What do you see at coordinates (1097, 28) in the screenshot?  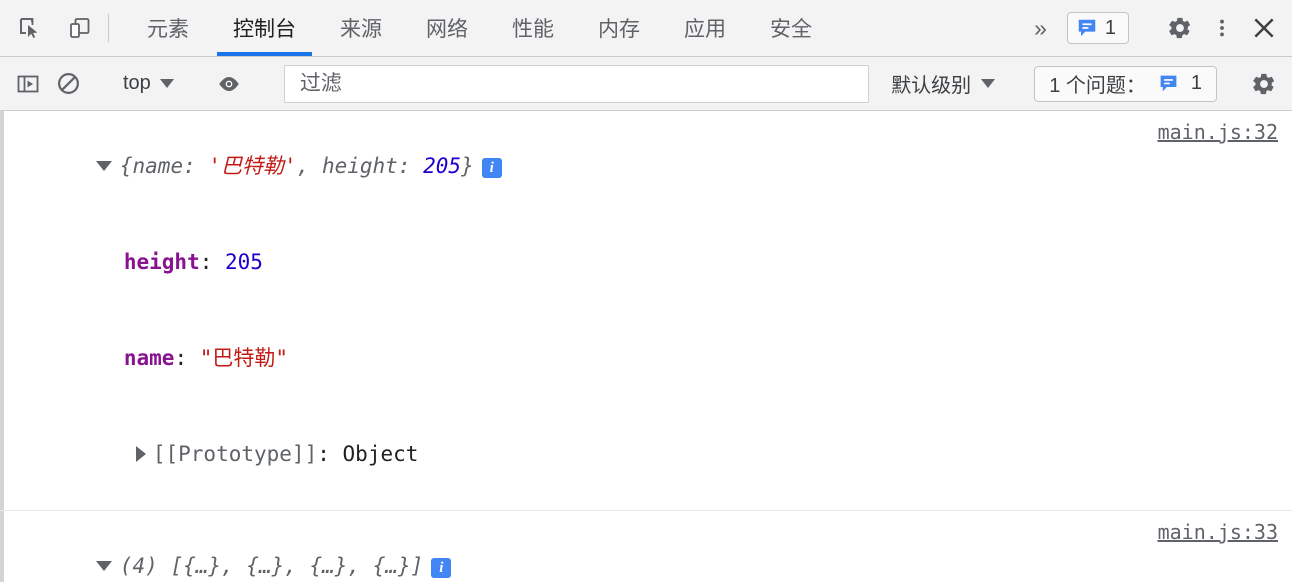 I see `issues-badge-button: 1` at bounding box center [1097, 28].